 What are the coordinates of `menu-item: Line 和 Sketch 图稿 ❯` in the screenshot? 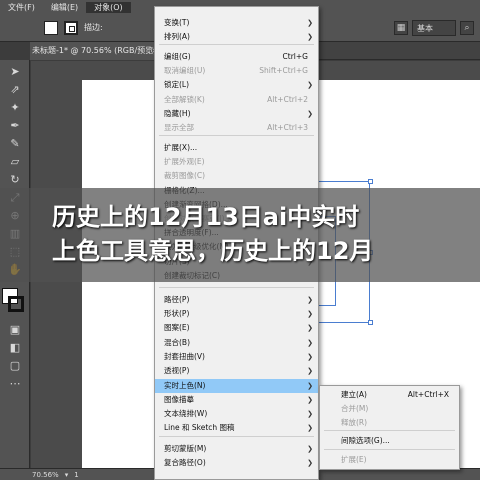 It's located at (236, 428).